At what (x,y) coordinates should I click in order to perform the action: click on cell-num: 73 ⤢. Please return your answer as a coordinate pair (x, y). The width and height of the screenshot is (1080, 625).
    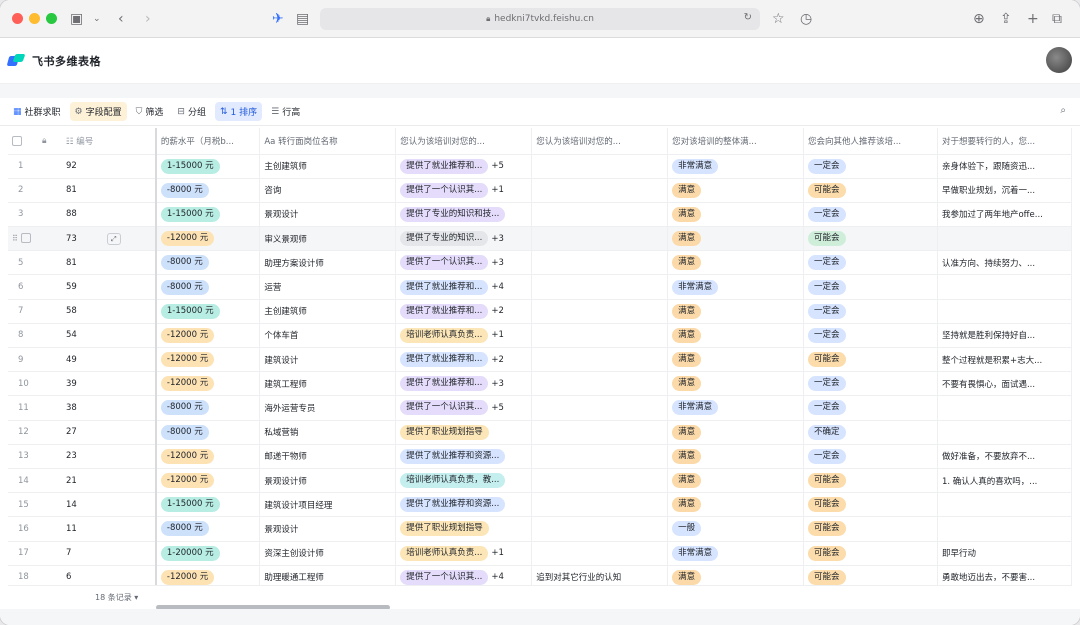
    Looking at the image, I should click on (108, 239).